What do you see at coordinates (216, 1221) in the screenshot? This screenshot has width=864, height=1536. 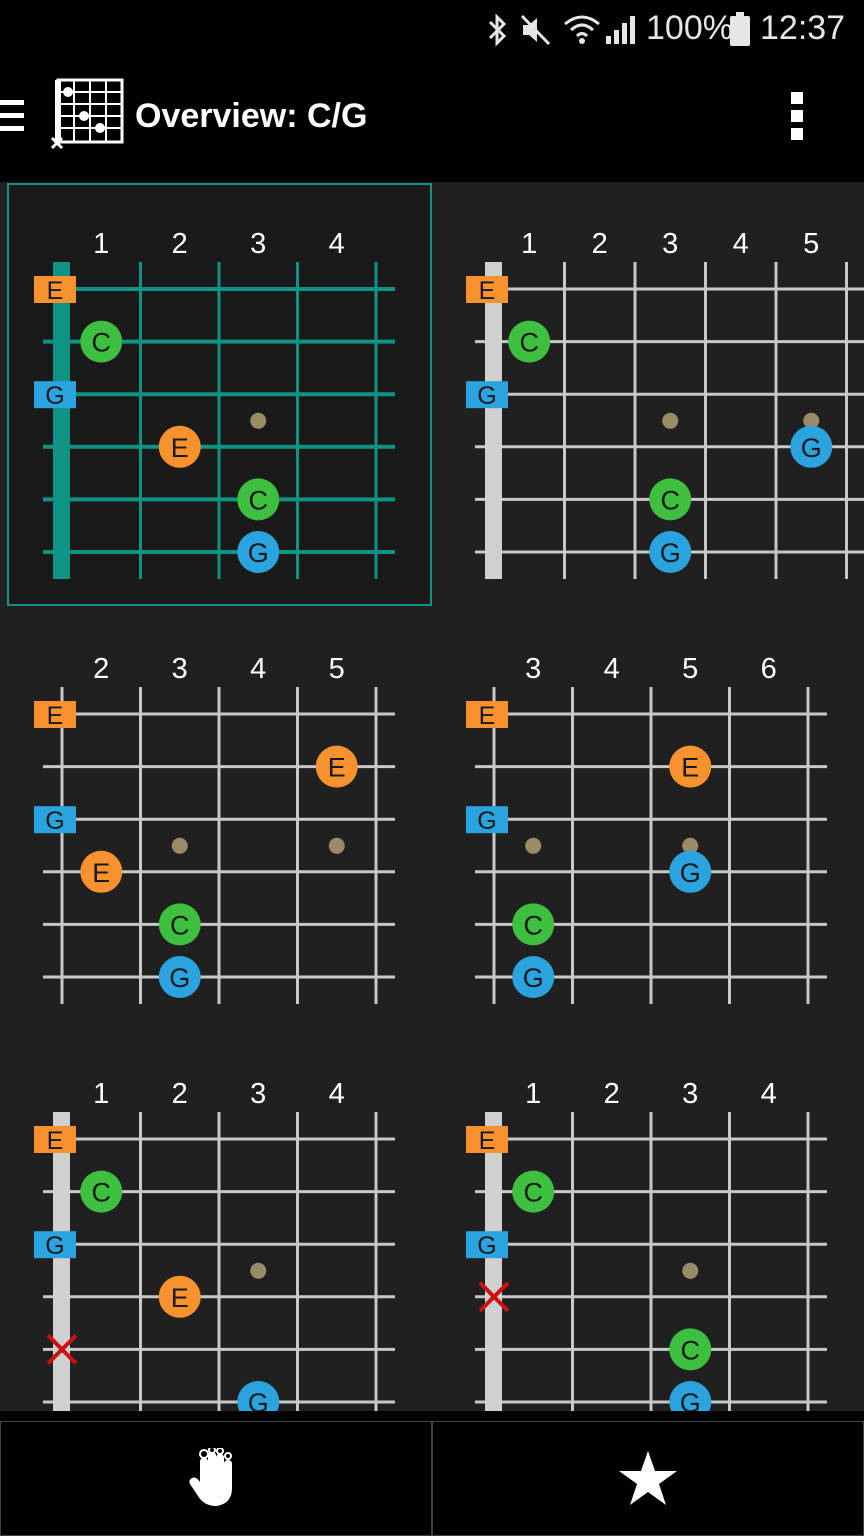 I see `chord-diagram: 1 2 3 4EGCEG` at bounding box center [216, 1221].